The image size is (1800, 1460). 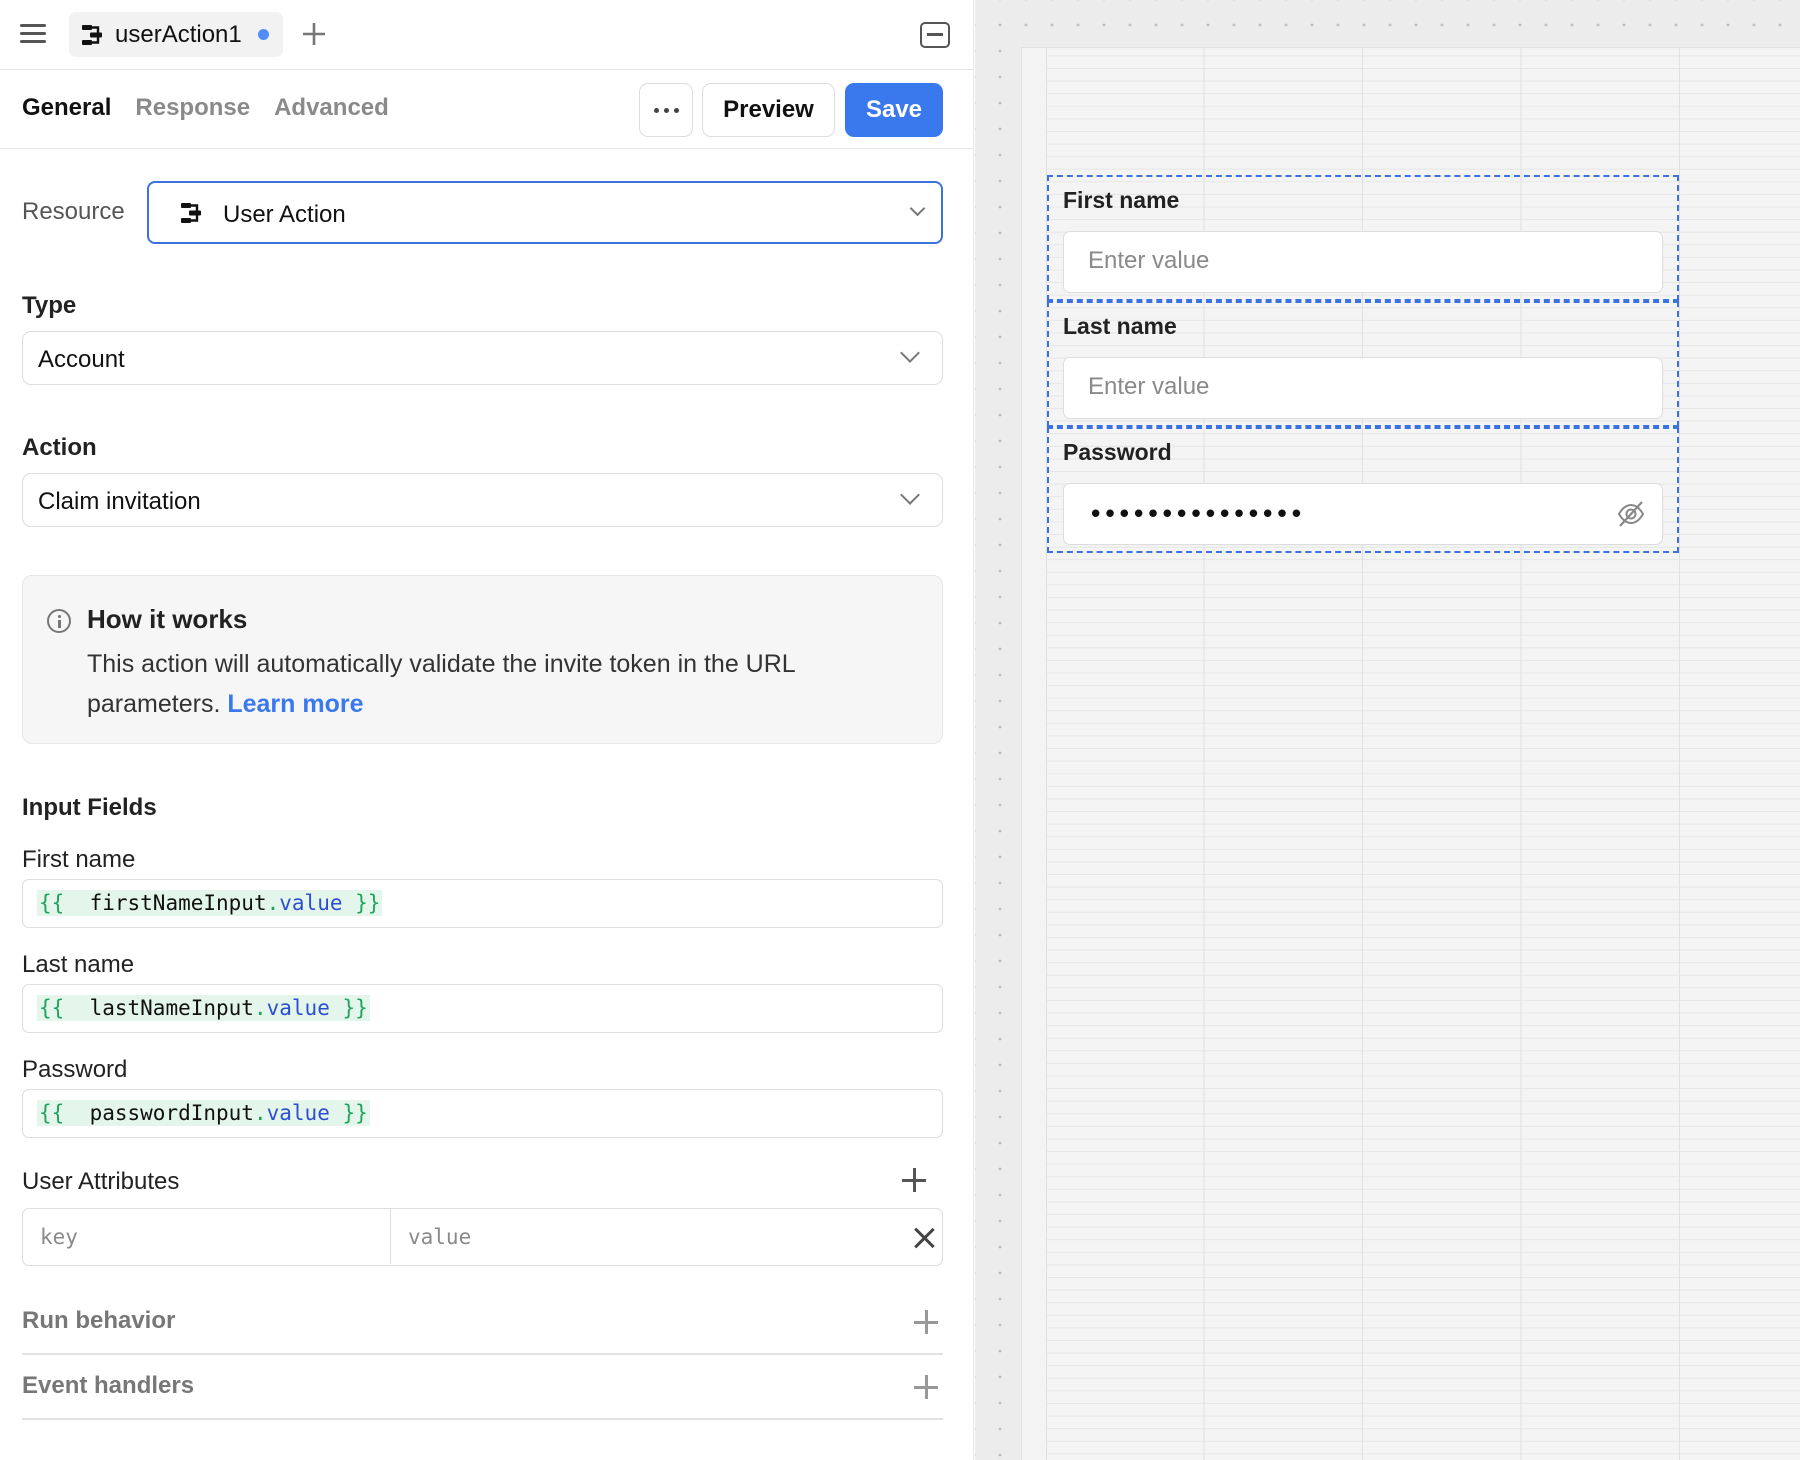 What do you see at coordinates (192, 108) in the screenshot?
I see `tab-response: Response` at bounding box center [192, 108].